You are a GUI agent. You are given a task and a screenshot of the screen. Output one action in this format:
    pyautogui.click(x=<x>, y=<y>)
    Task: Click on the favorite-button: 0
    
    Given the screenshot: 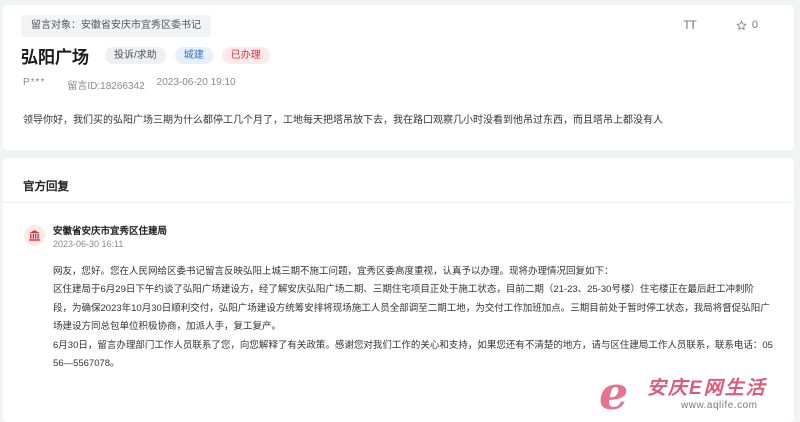 What is the action you would take?
    pyautogui.click(x=747, y=25)
    